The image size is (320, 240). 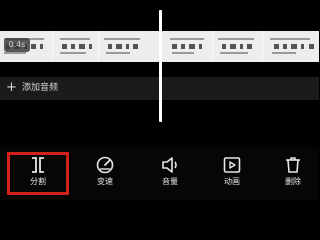 I want to click on split-highlight-box, so click(x=38, y=173).